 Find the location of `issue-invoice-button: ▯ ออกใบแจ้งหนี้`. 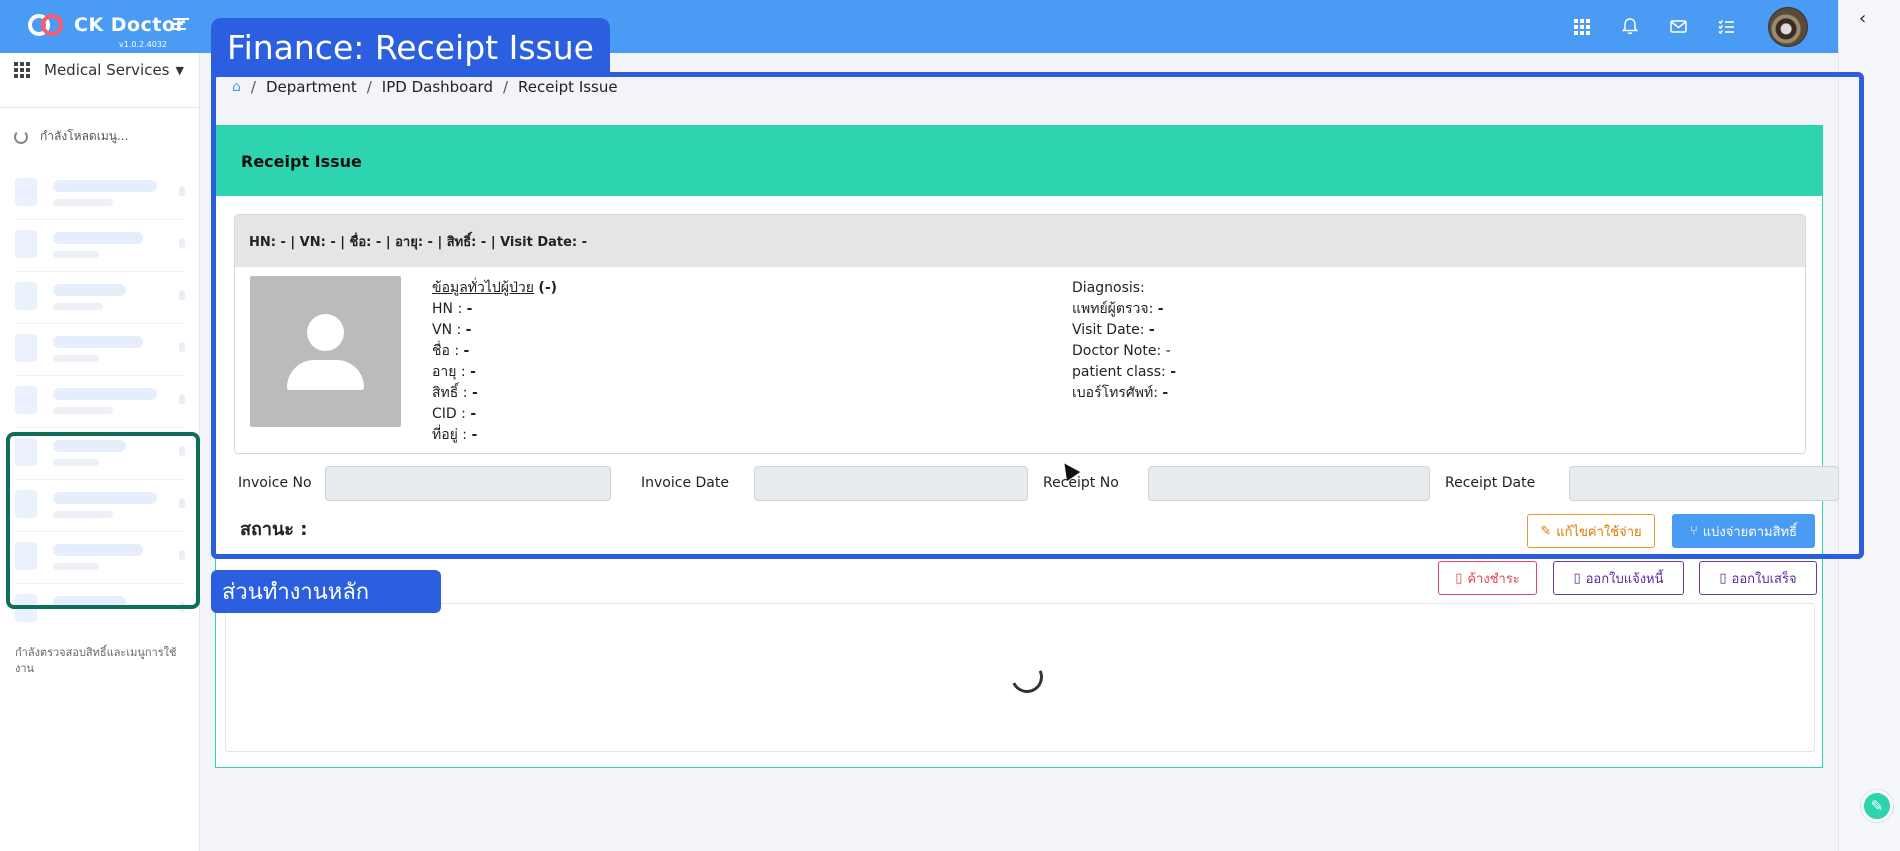

issue-invoice-button: ▯ ออกใบแจ้งหนี้ is located at coordinates (1618, 578).